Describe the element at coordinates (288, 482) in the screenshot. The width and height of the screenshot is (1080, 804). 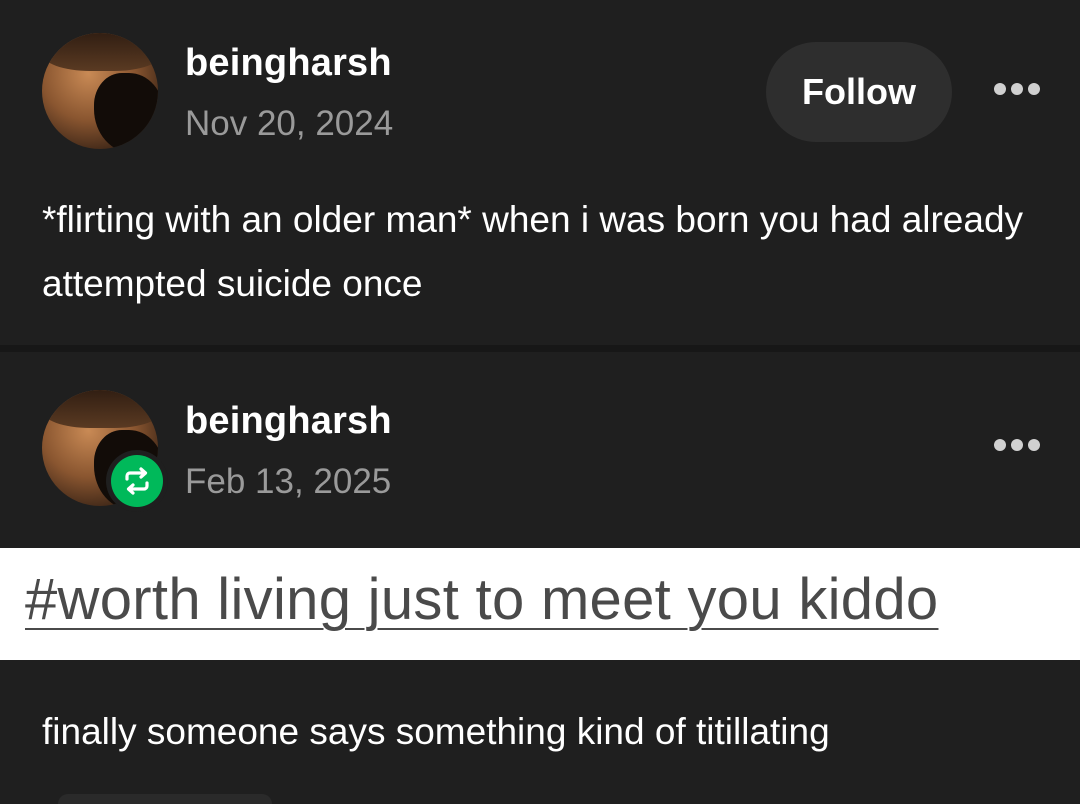
I see `post-date: Feb 13, 2025` at that location.